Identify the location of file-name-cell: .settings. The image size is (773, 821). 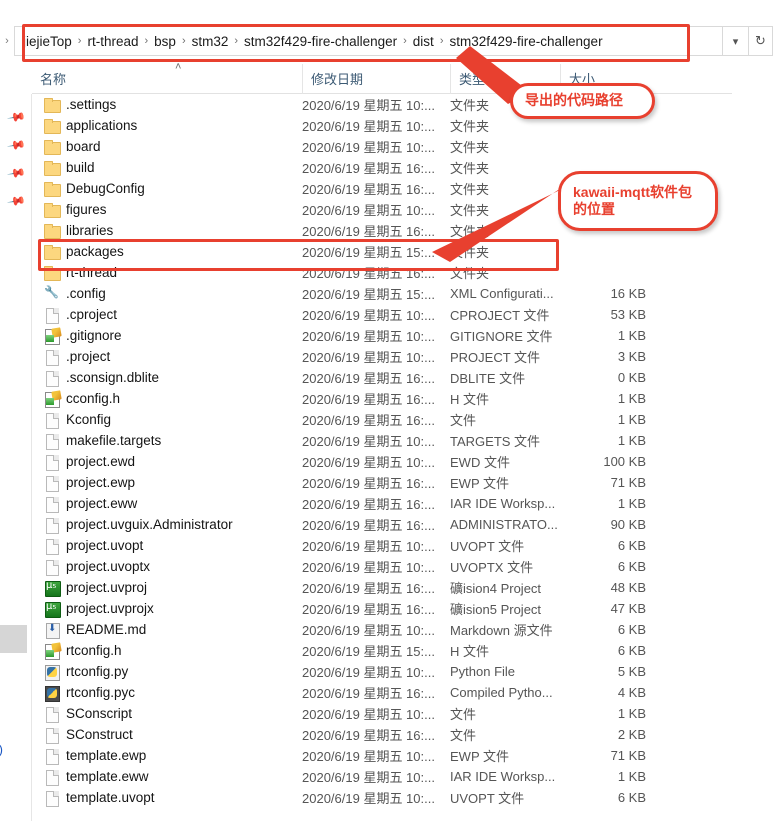
(167, 105).